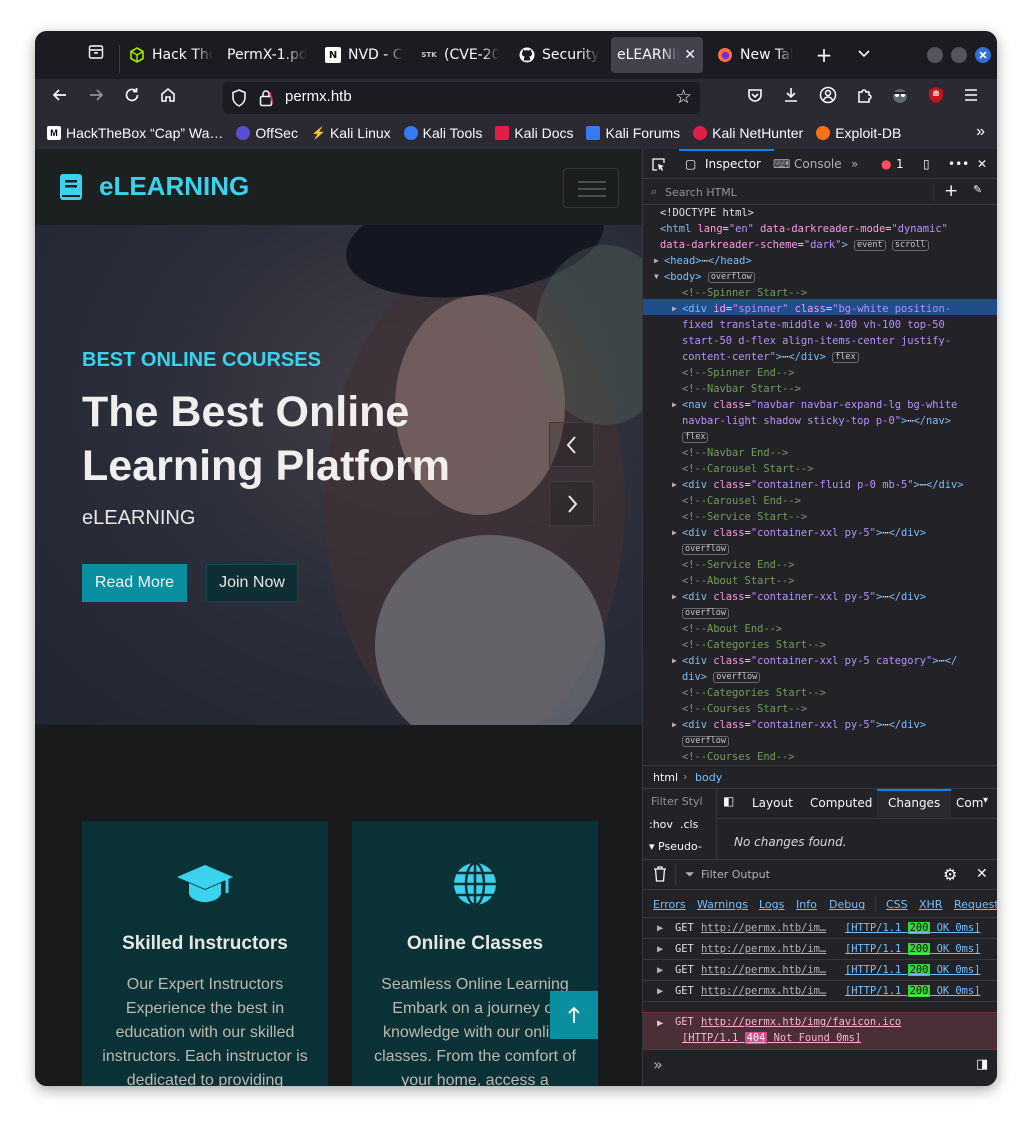 The width and height of the screenshot is (1032, 1124). I want to click on reload-icon, so click(132, 98).